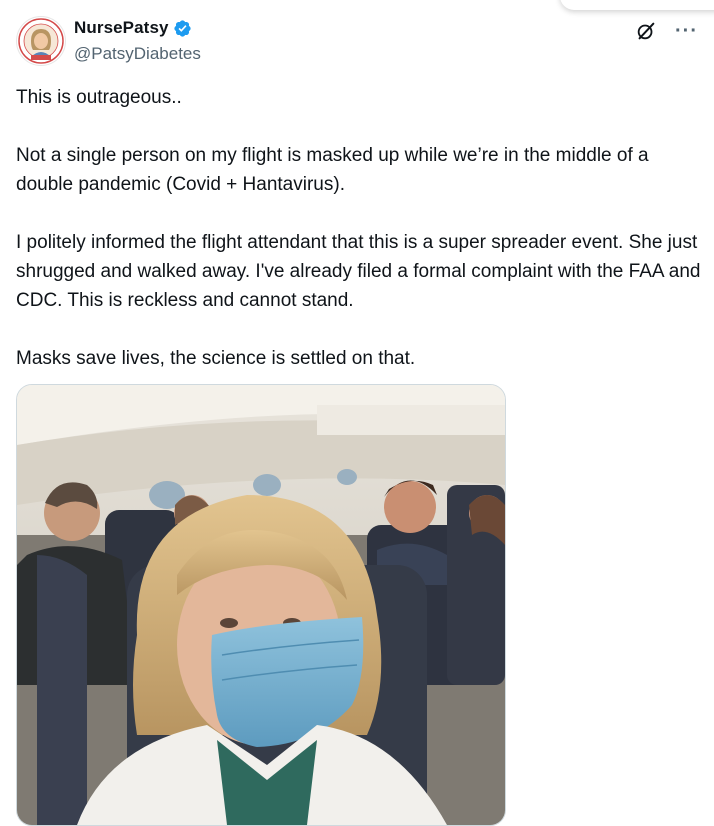  Describe the element at coordinates (646, 31) in the screenshot. I see `grok-icon` at that location.